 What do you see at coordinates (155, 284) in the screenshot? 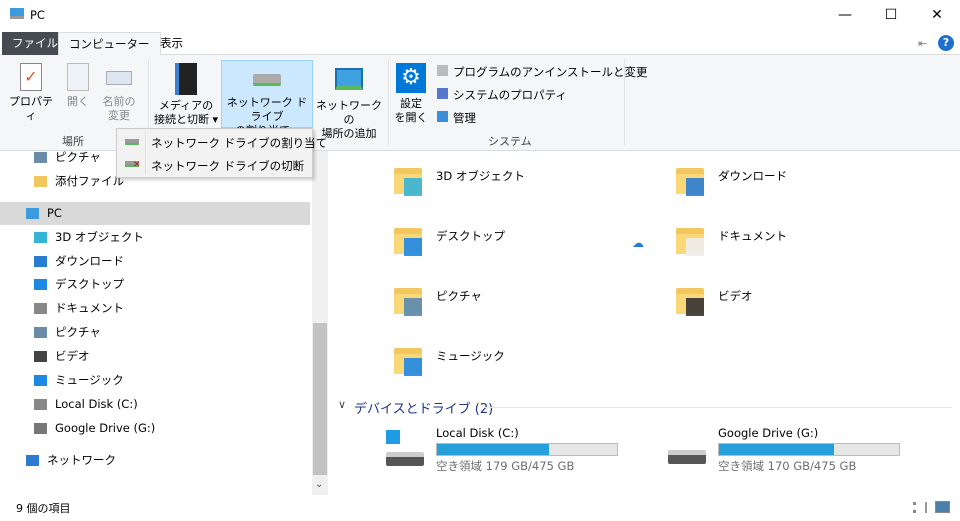
I see `nav-item: デスクトップ` at bounding box center [155, 284].